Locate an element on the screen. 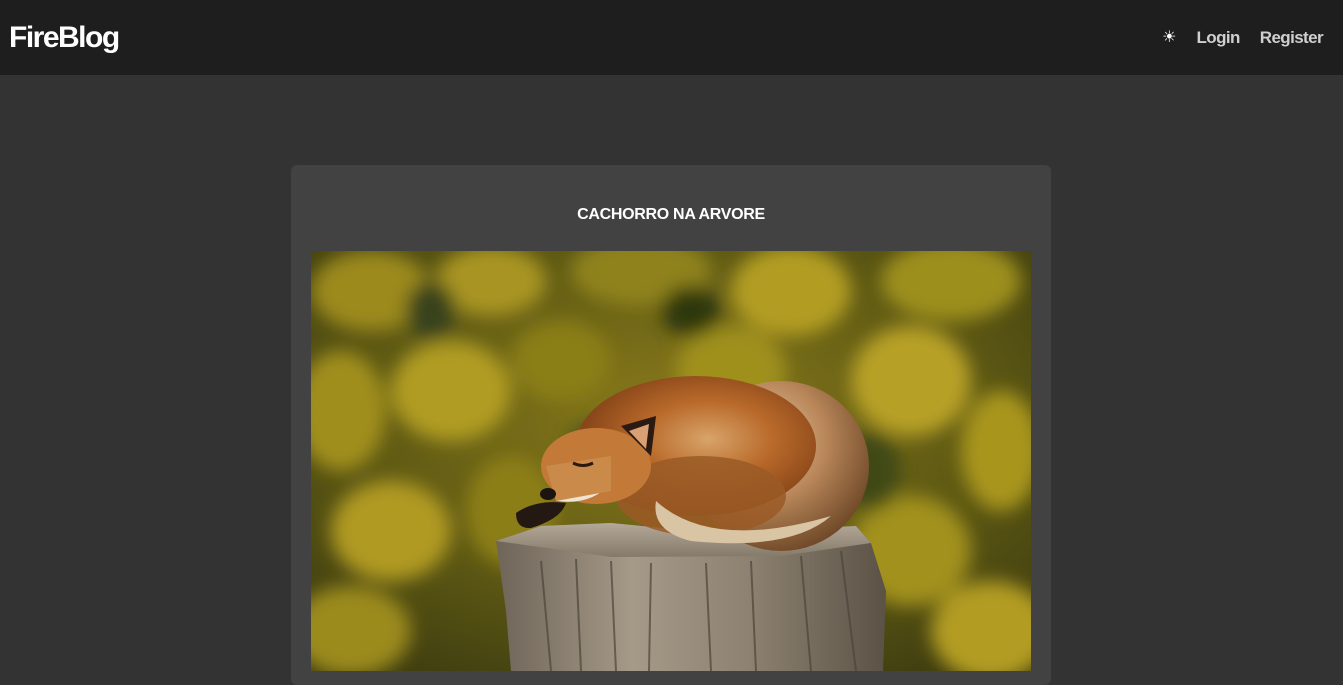 Image resolution: width=1343 pixels, height=685 pixels. navbar: FireBlog ☀ Login Register is located at coordinates (671, 37).